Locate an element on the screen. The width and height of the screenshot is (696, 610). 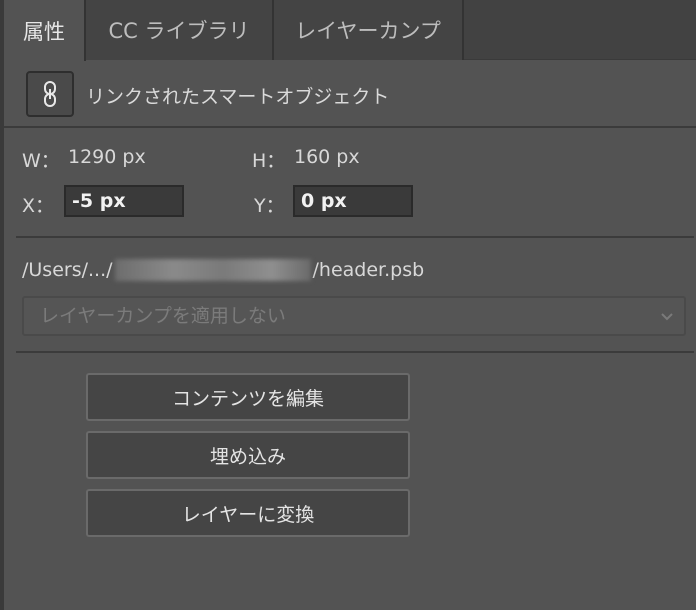
tab-bar: 属性 CC ライブラリ レイヤーカンプ is located at coordinates (350, 30).